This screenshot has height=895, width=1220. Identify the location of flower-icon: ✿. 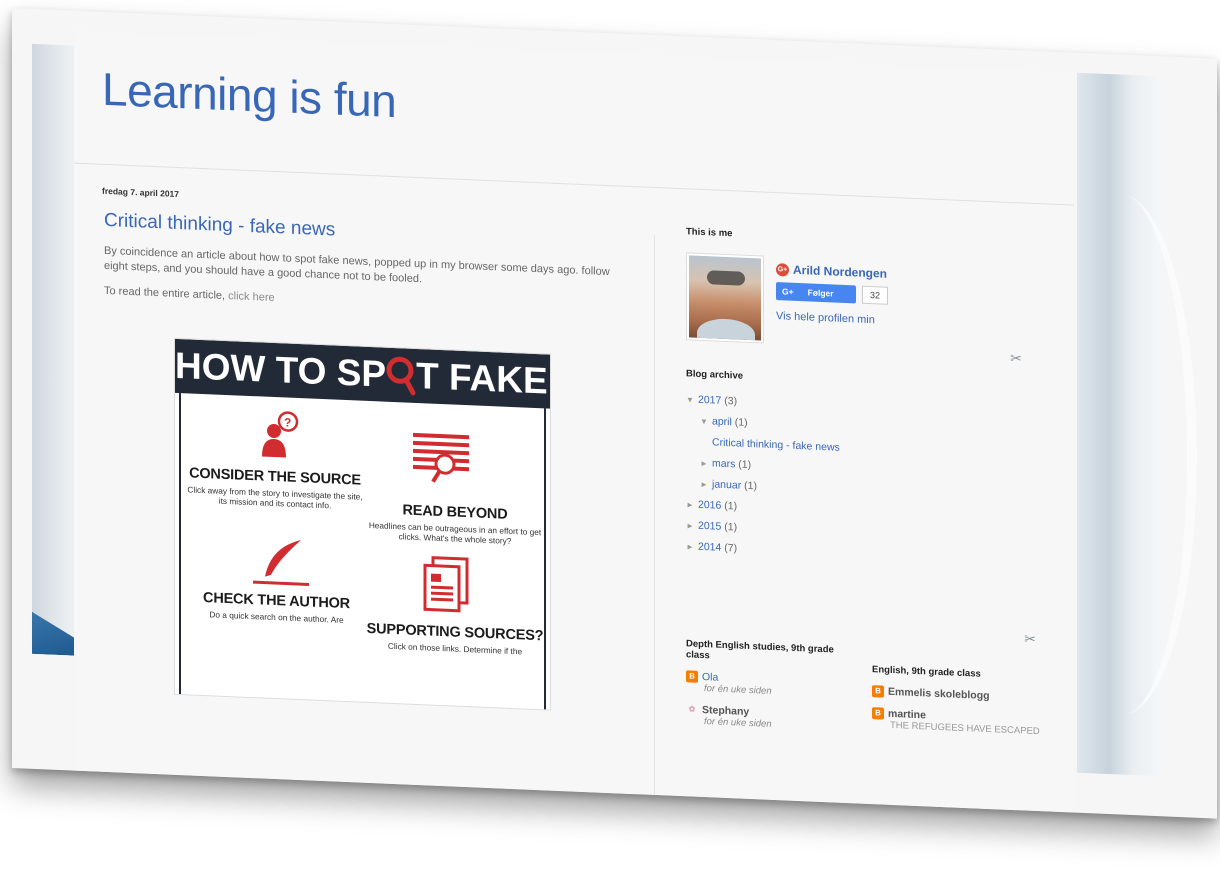
(692, 709).